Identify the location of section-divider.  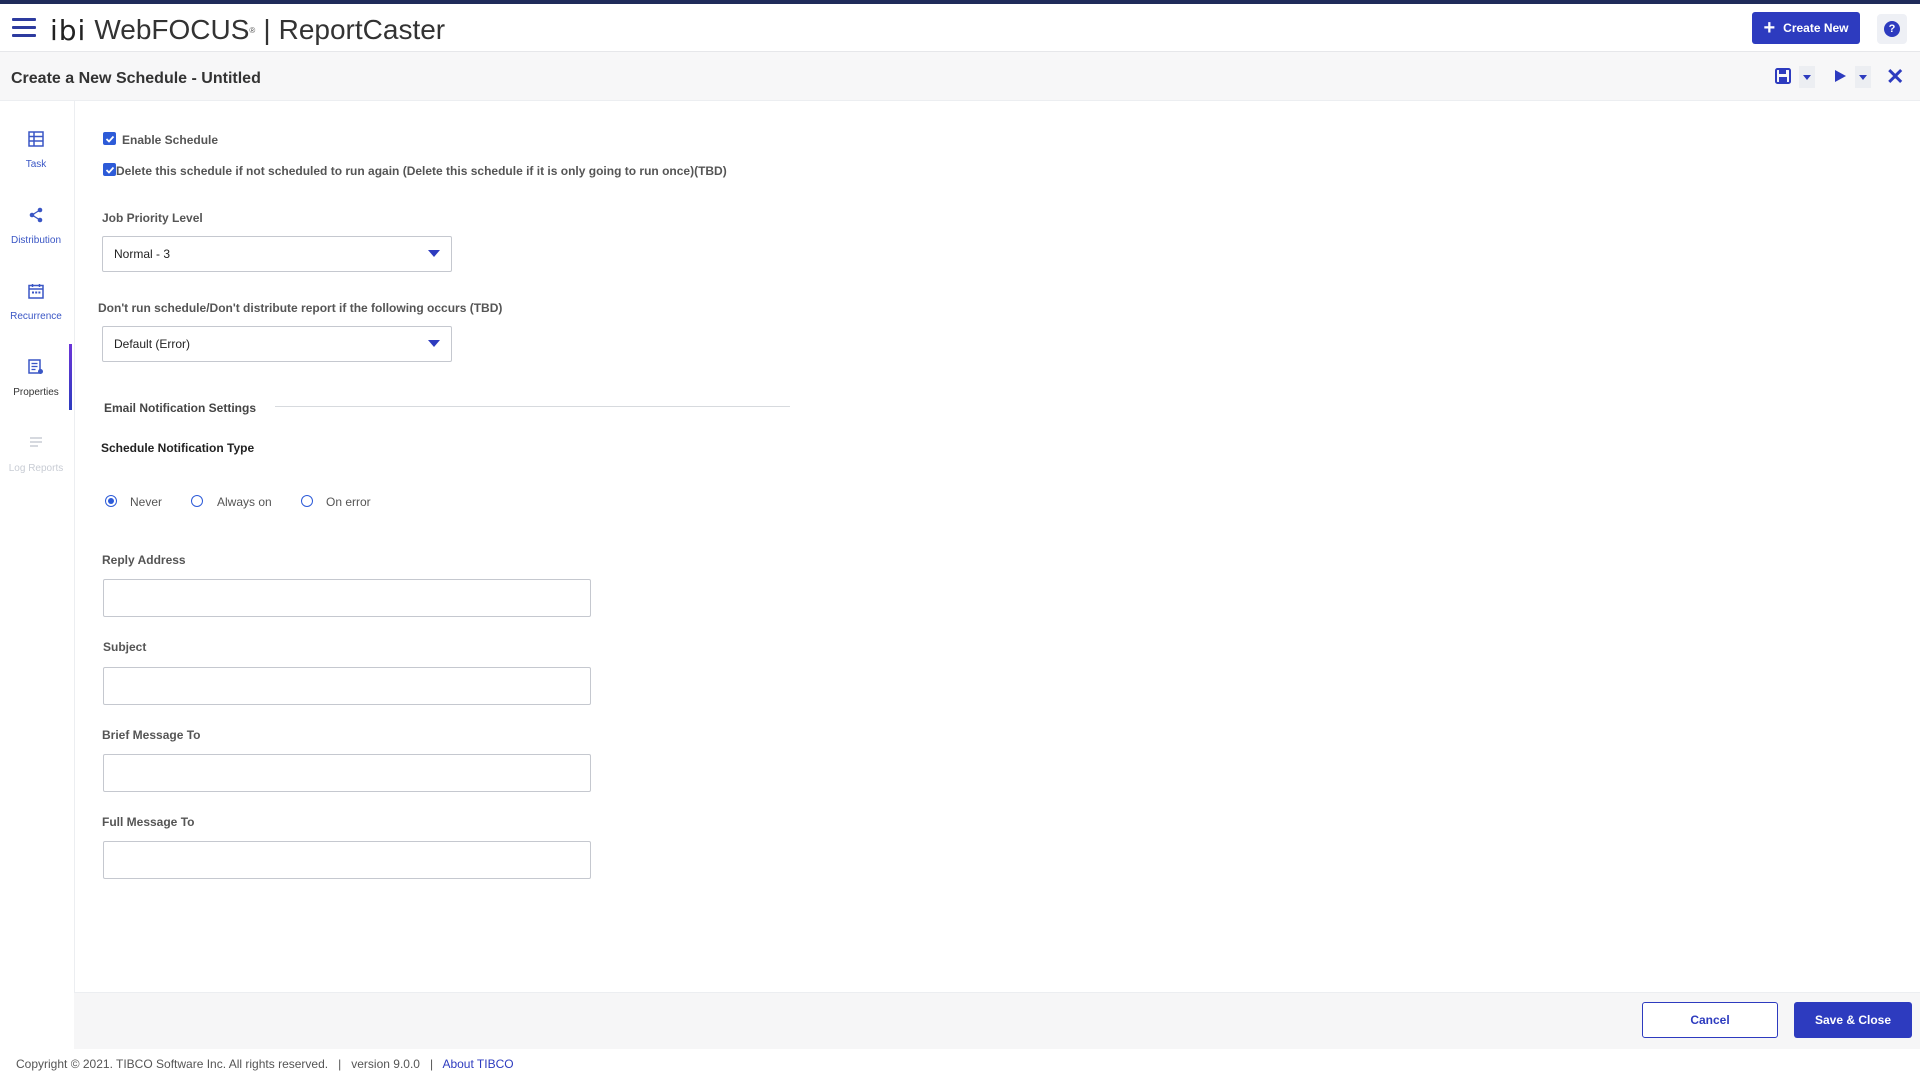
(532, 406).